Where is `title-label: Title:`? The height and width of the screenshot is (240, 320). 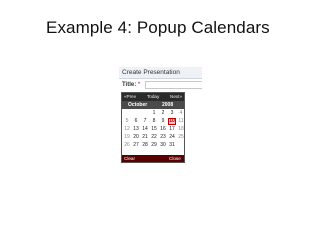 title-label: Title: is located at coordinates (129, 85).